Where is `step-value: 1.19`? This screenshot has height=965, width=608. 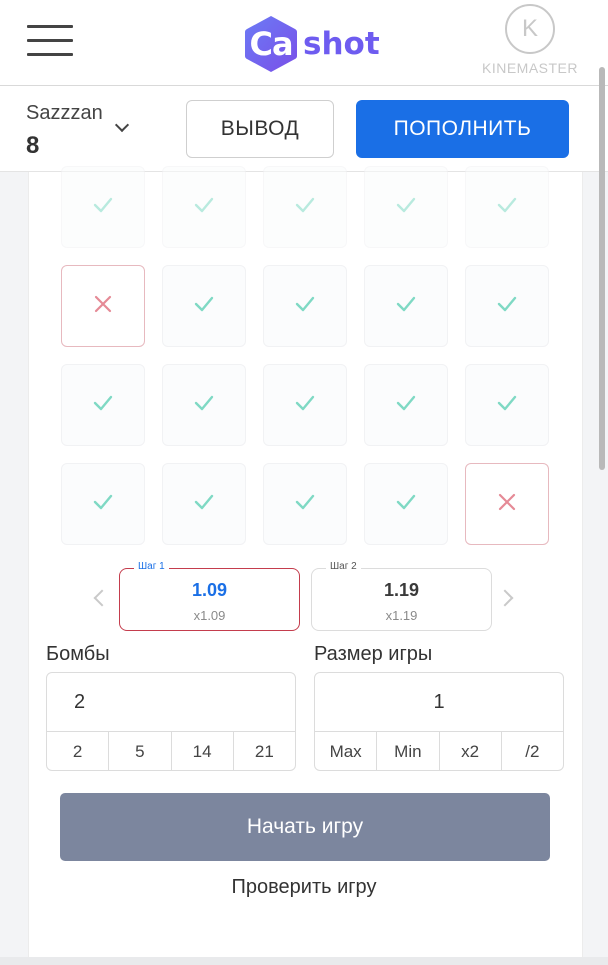
step-value: 1.19 is located at coordinates (401, 590).